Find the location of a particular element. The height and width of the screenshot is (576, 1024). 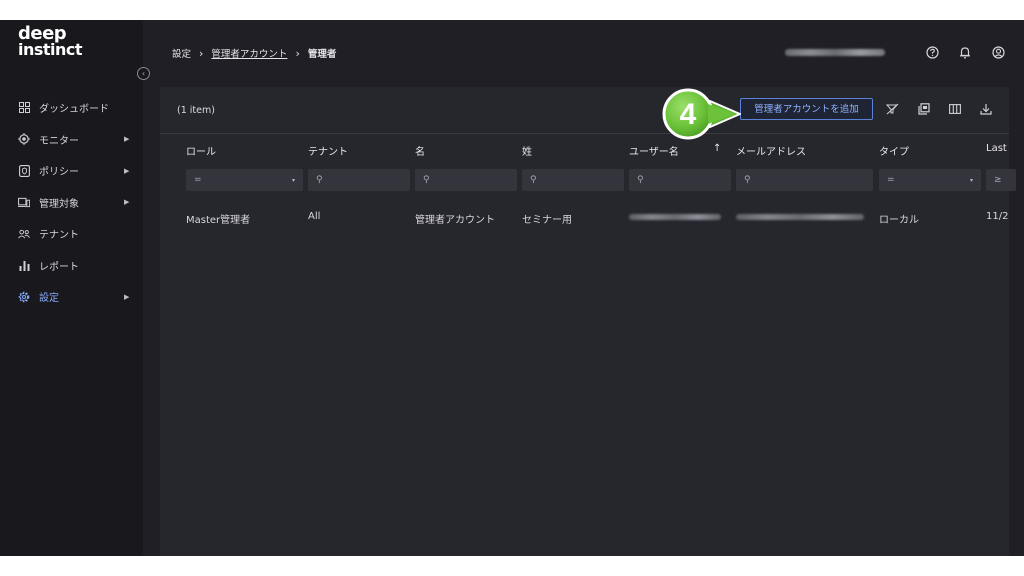

greater-equal-operator: ≥ is located at coordinates (998, 180).